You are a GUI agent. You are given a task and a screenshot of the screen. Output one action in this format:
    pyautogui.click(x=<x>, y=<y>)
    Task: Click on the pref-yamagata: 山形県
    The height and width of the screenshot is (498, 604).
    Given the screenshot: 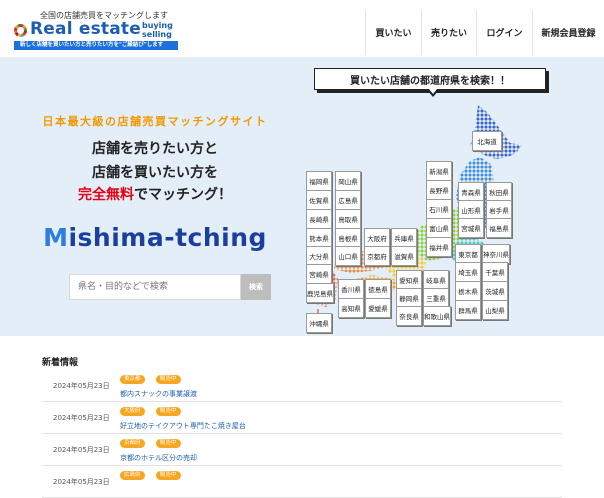 What is the action you would take?
    pyautogui.click(x=471, y=210)
    